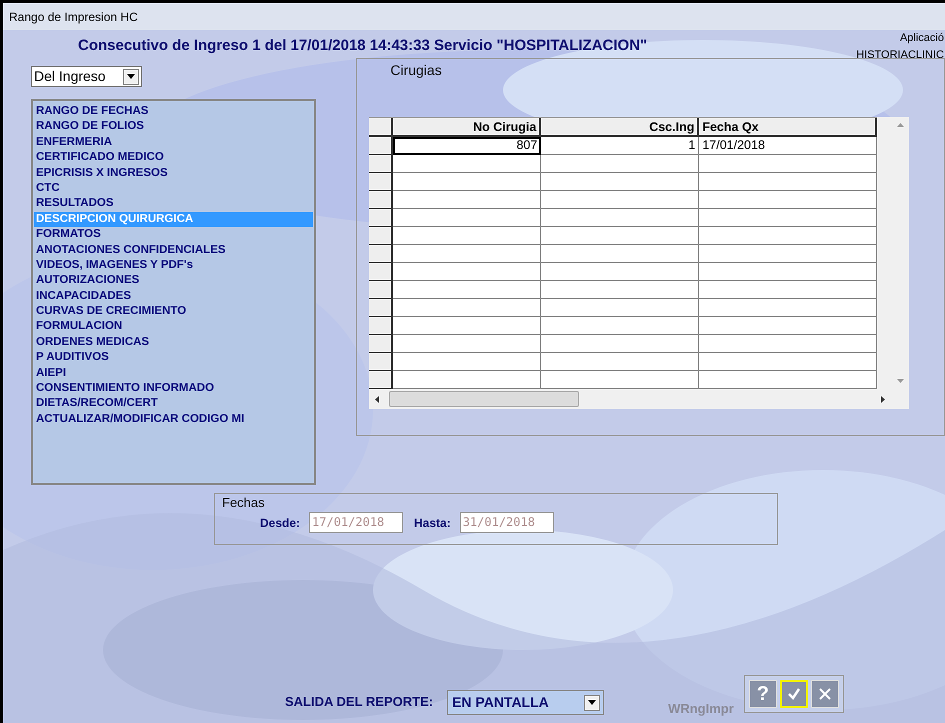 The image size is (945, 723). What do you see at coordinates (467, 127) in the screenshot?
I see `column-header: No Cirugia` at bounding box center [467, 127].